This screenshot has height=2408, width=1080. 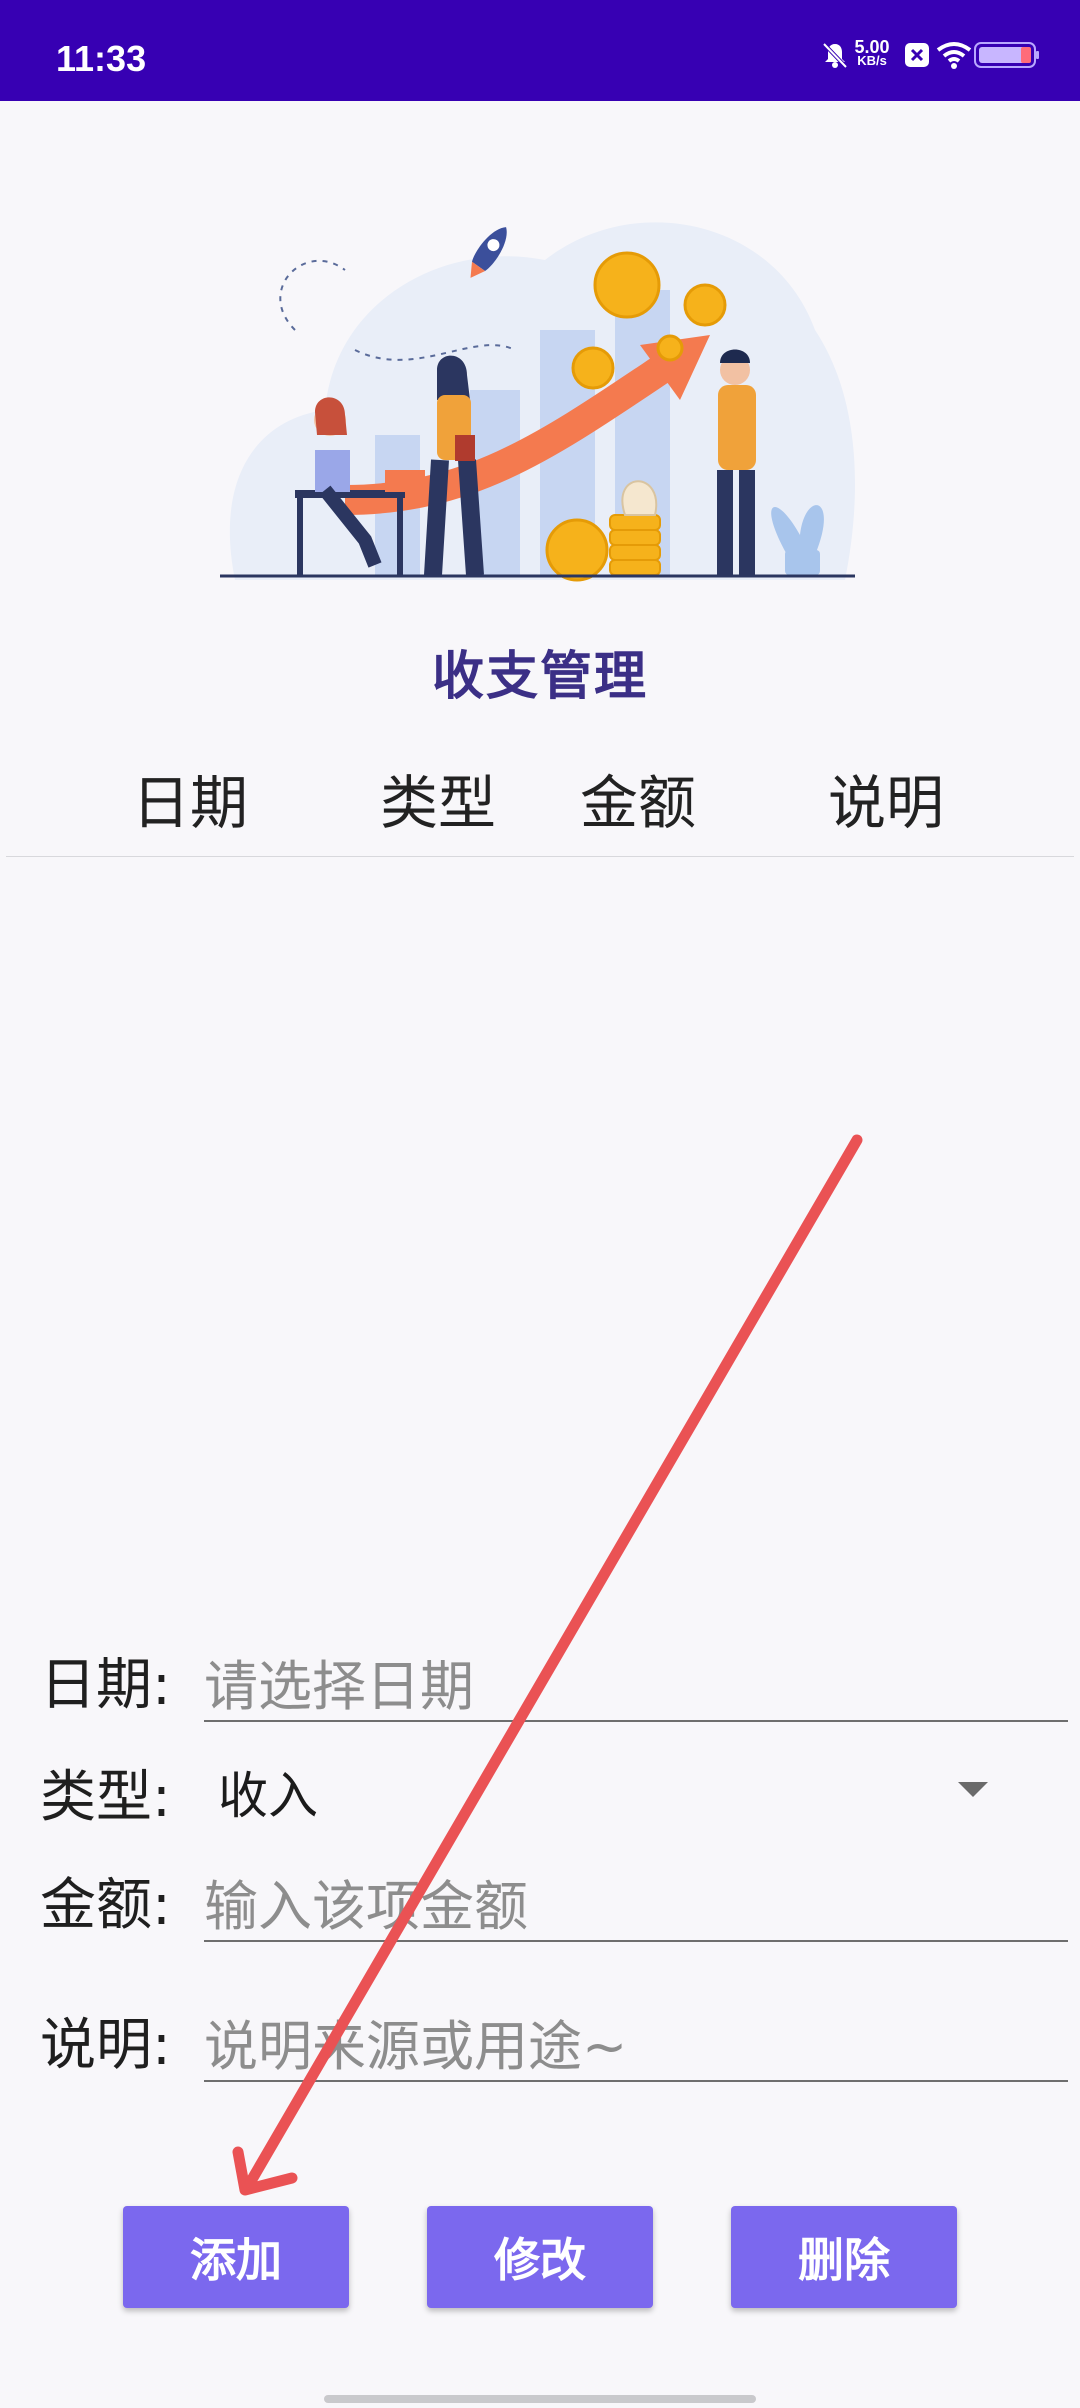 I want to click on net-speed-value: 5.00, so click(x=872, y=47).